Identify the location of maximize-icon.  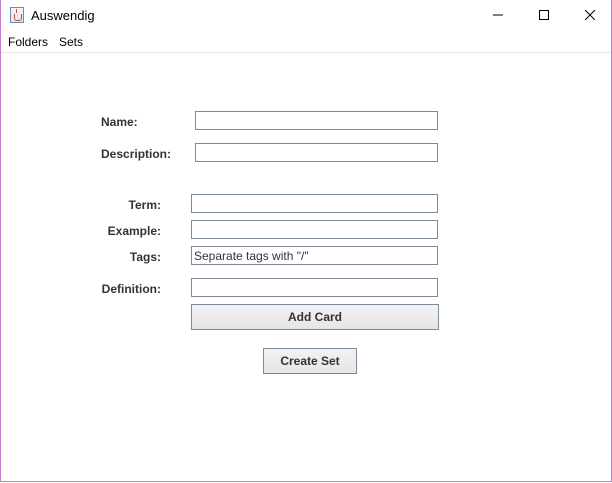
(544, 15).